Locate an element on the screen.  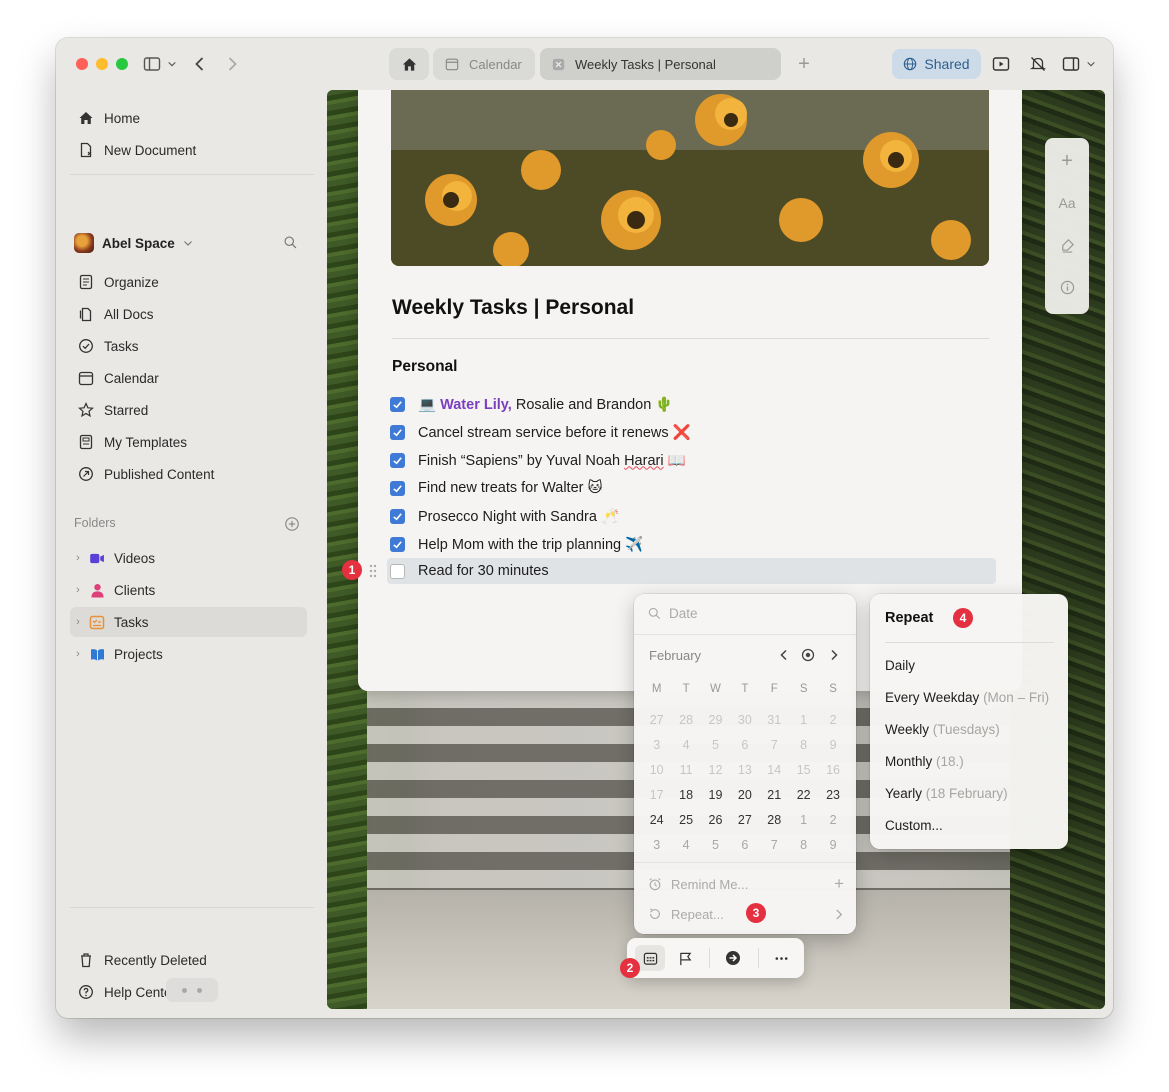
day-cell: 27 is located at coordinates (744, 820).